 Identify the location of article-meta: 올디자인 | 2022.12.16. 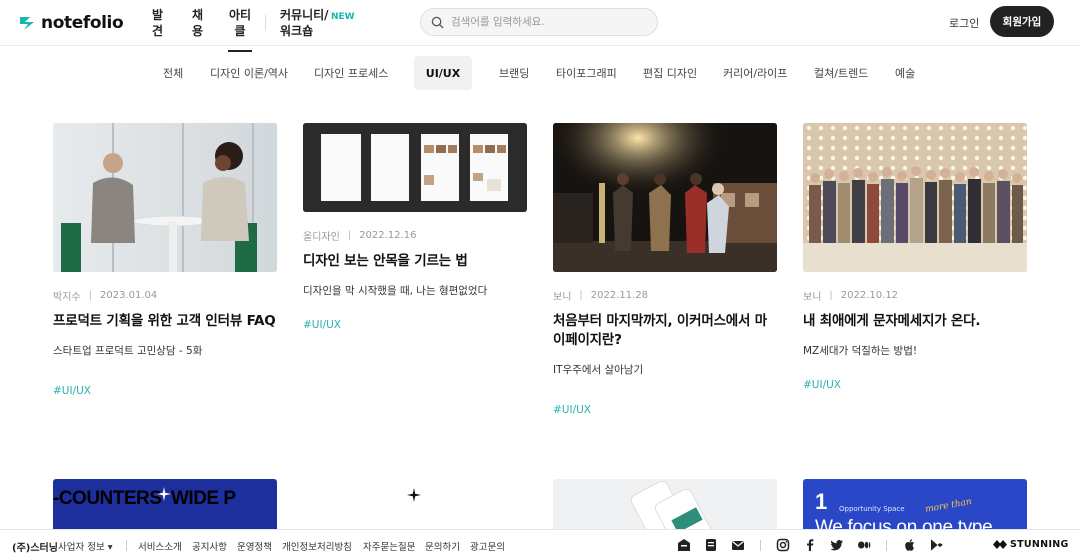
(415, 235).